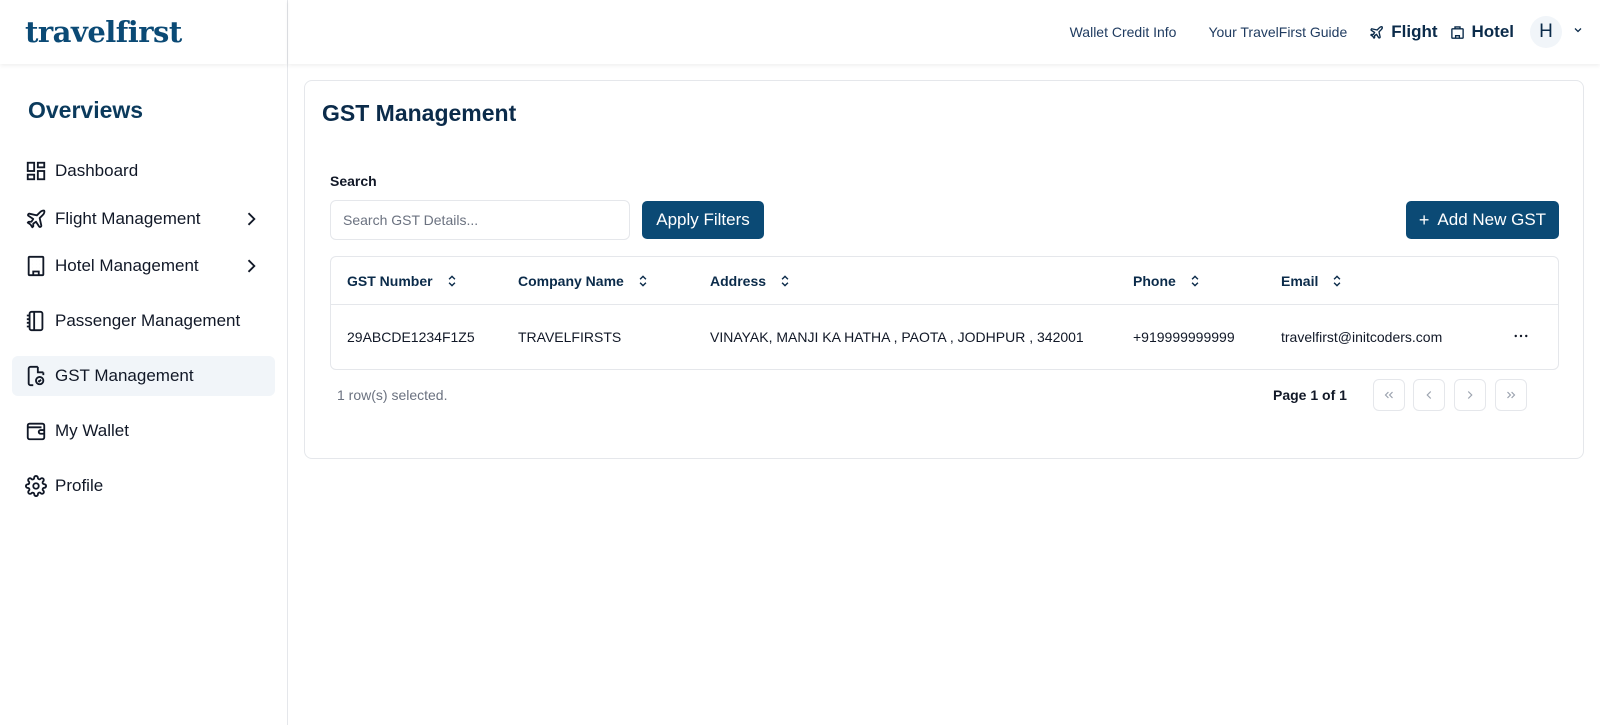 Image resolution: width=1600 pixels, height=725 pixels. I want to click on plus-icon: +, so click(1424, 219).